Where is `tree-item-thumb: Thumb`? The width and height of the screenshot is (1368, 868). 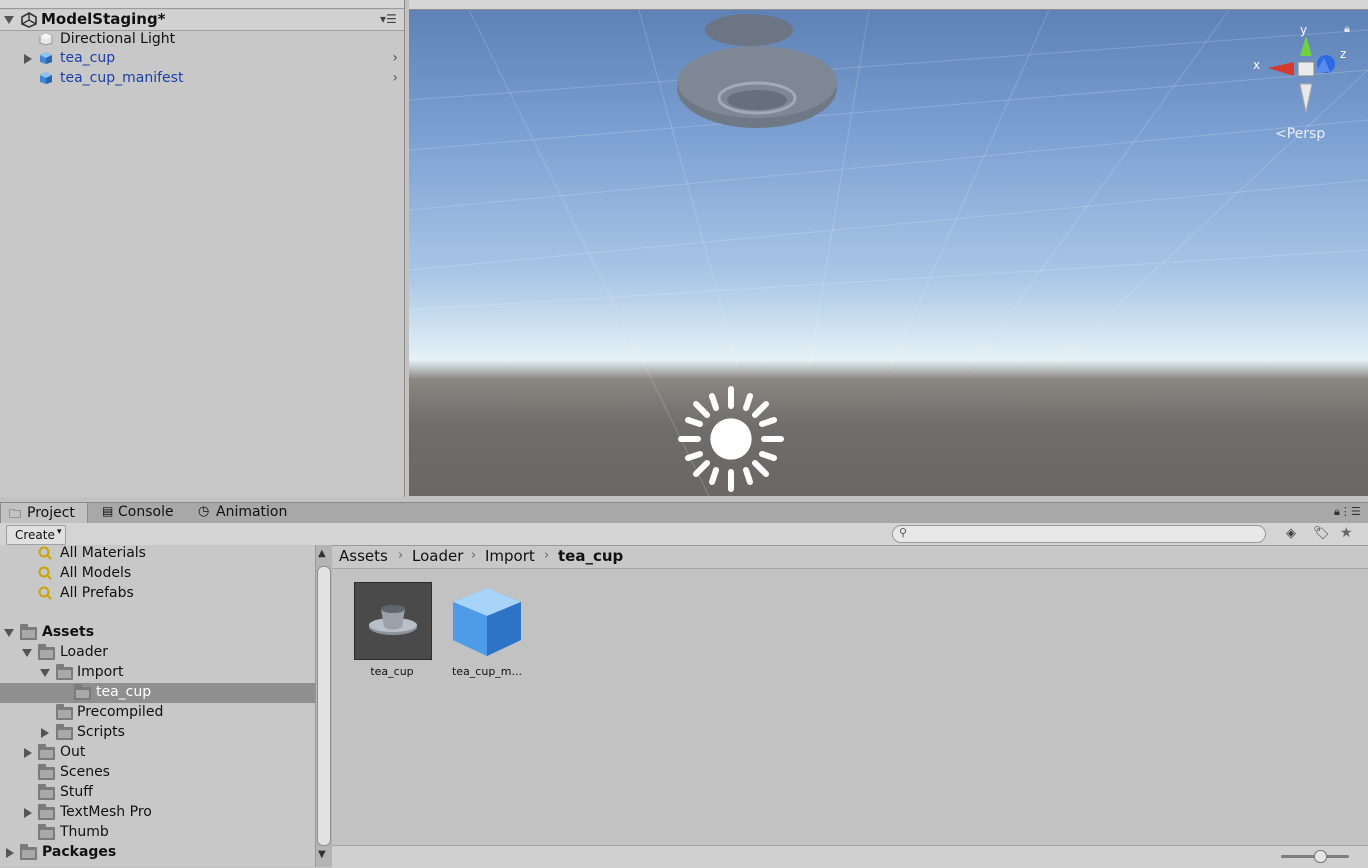
tree-item-thumb: Thumb is located at coordinates (157, 833).